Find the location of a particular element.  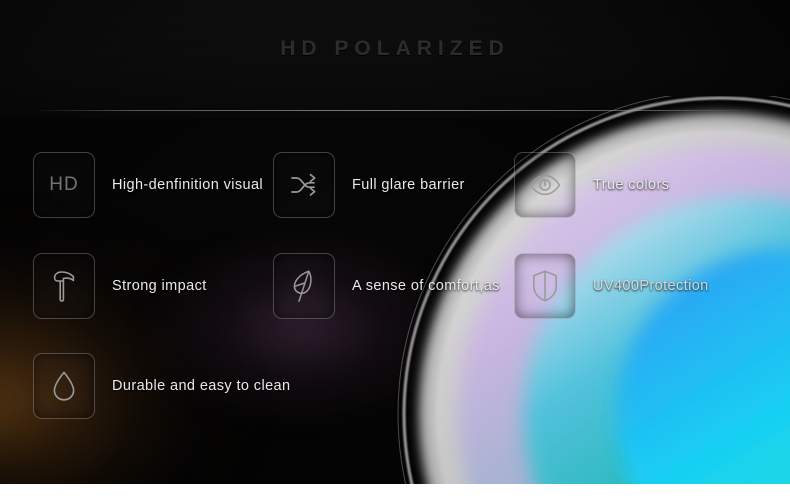

feature-label-impact: Strong impact is located at coordinates (159, 286).